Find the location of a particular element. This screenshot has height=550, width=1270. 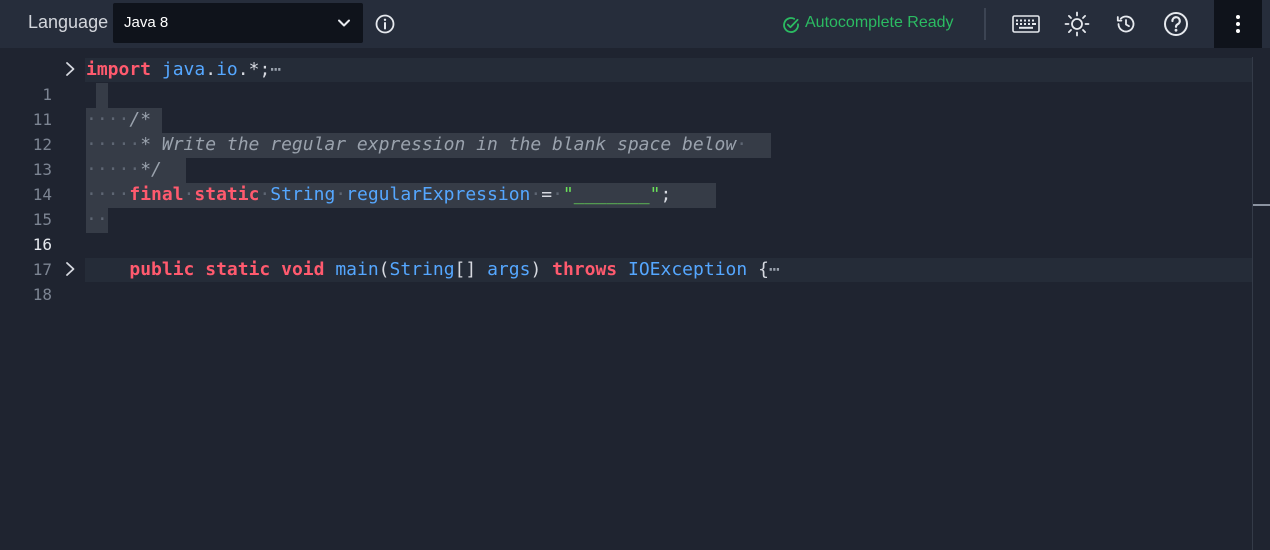

code-token: ( is located at coordinates (384, 269).